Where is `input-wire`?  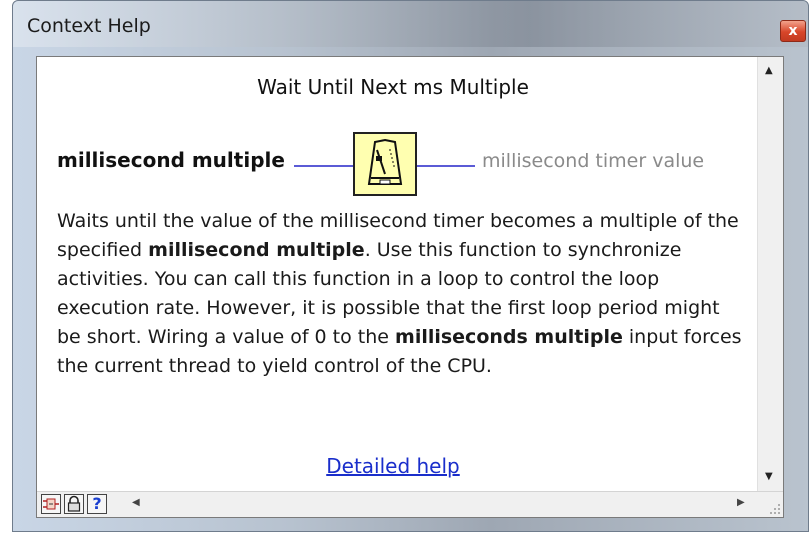 input-wire is located at coordinates (324, 166).